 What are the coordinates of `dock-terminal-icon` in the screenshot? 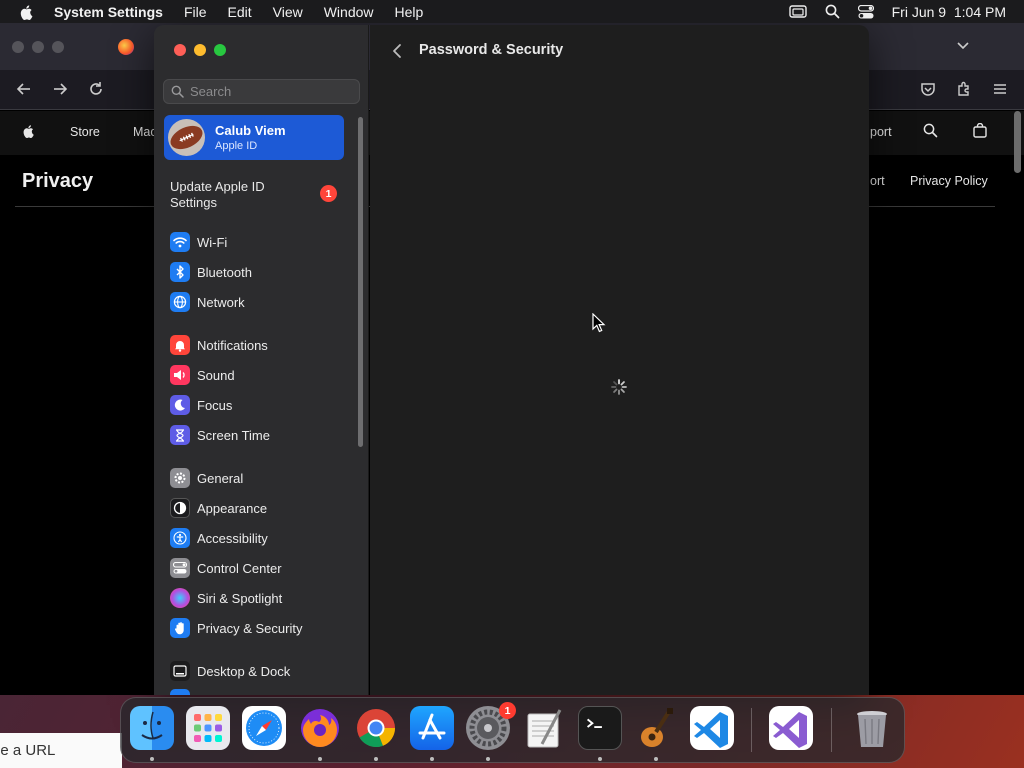 It's located at (600, 728).